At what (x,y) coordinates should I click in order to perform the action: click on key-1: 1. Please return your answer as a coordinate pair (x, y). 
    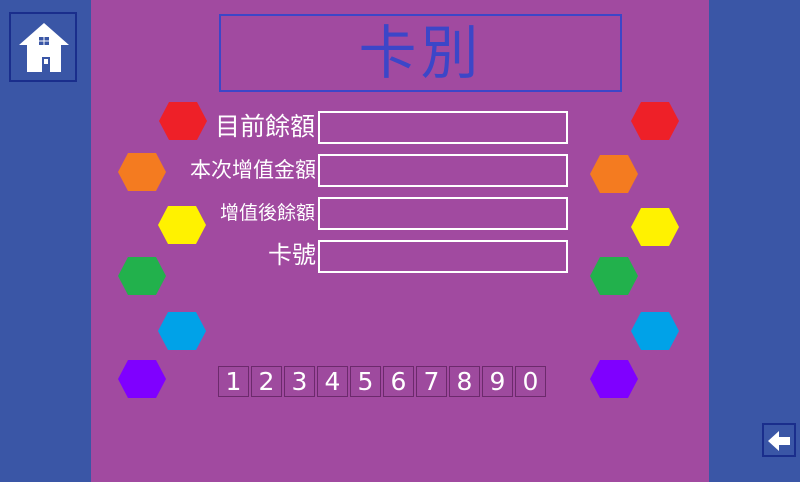
    Looking at the image, I should click on (233, 381).